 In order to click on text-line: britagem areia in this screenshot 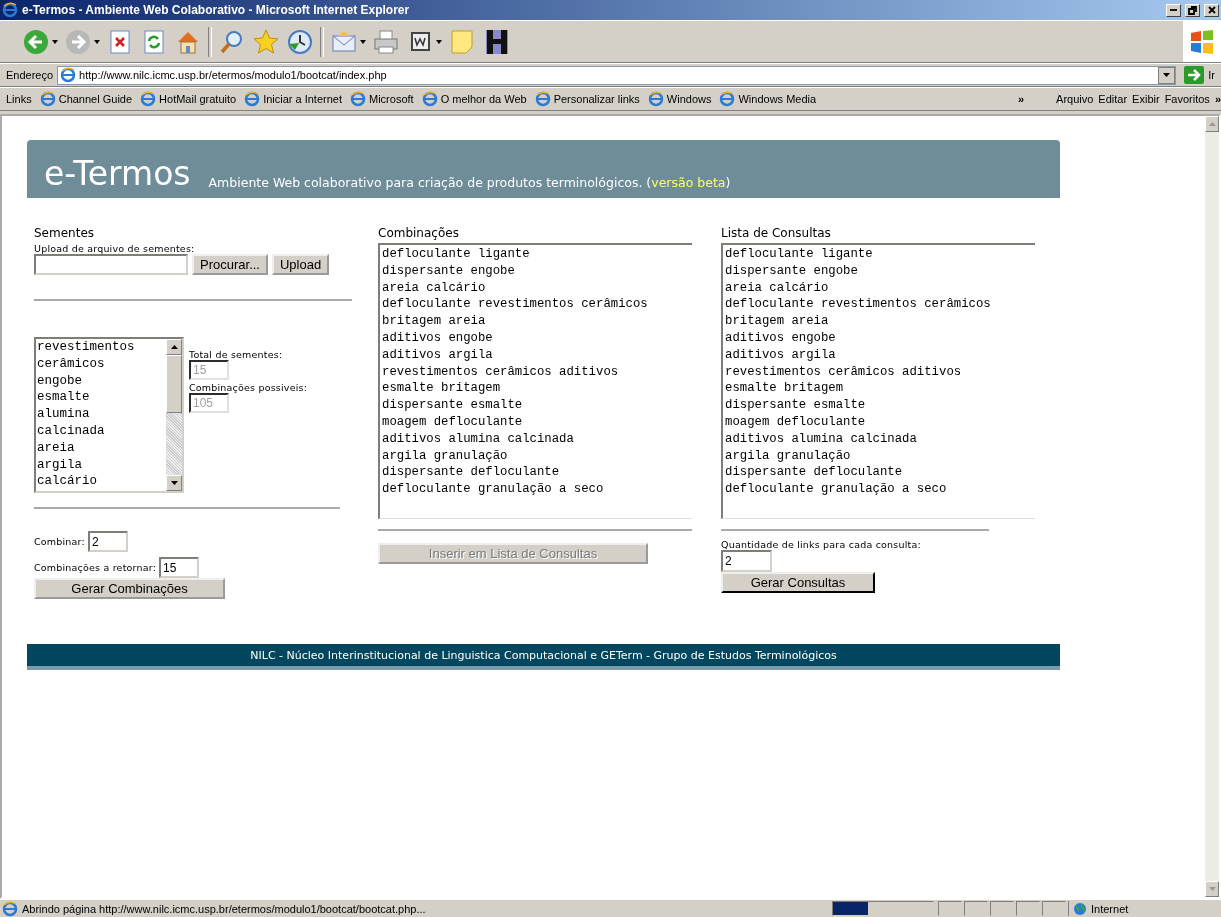, I will do `click(777, 321)`.